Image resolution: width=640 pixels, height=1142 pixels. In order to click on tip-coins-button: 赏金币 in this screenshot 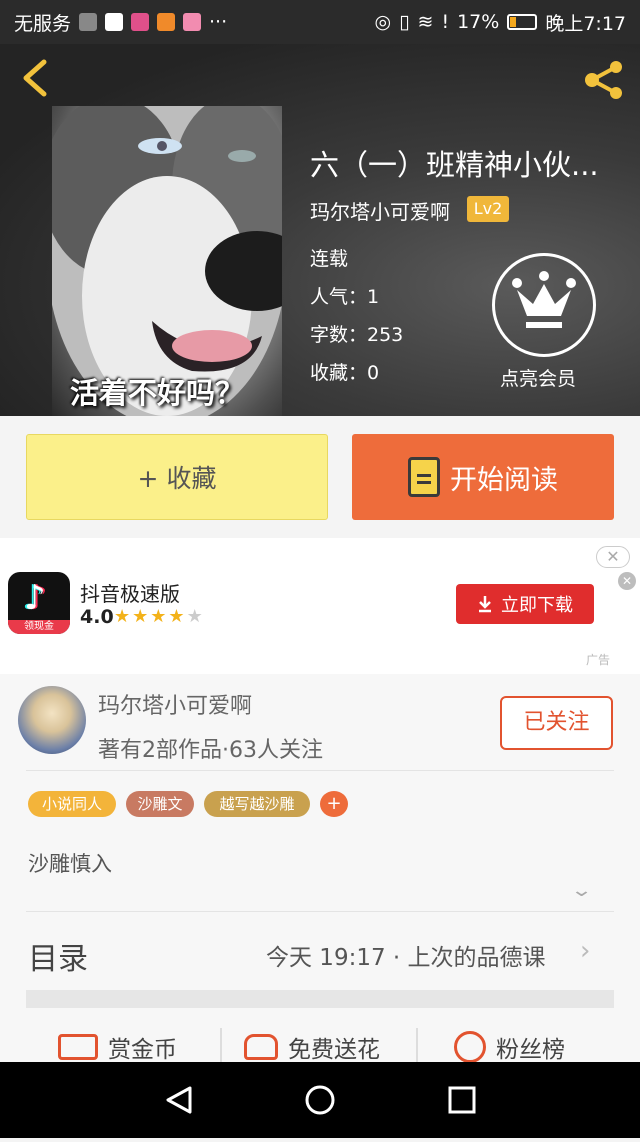, I will do `click(117, 1047)`.